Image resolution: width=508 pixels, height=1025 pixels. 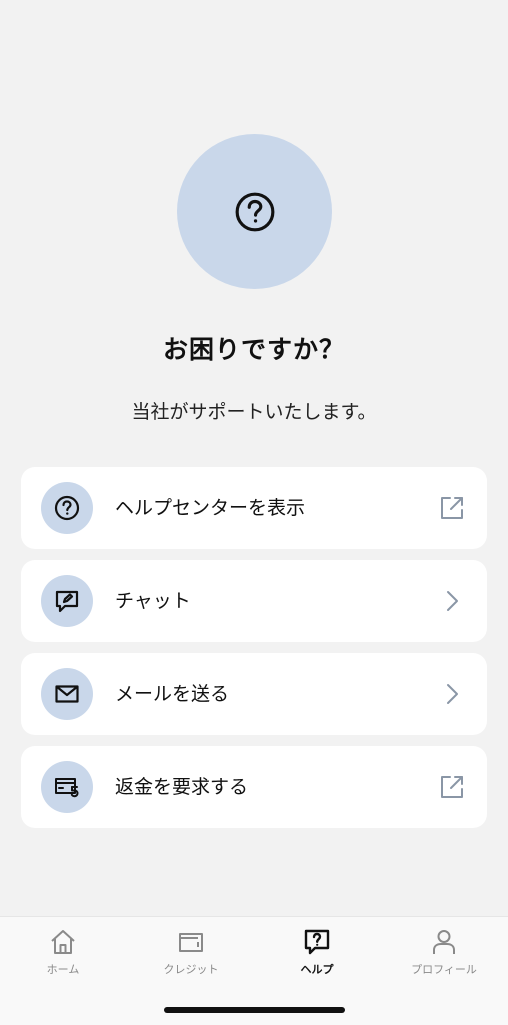 What do you see at coordinates (444, 969) in the screenshot?
I see `tab-profile-label: プロフィール` at bounding box center [444, 969].